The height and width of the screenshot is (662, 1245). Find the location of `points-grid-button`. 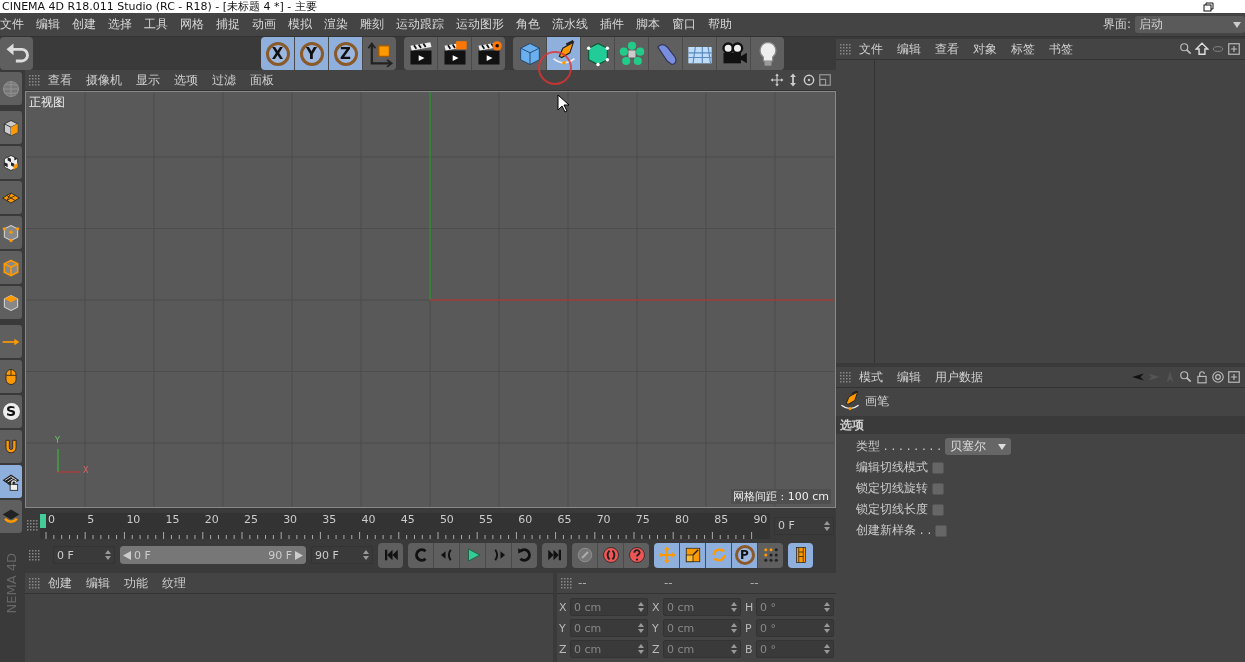

points-grid-button is located at coordinates (770, 555).